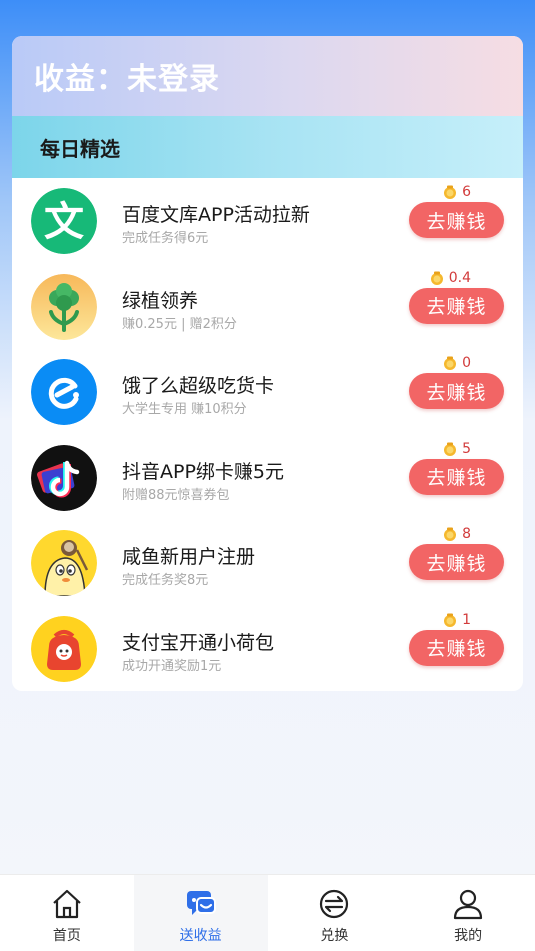 The width and height of the screenshot is (535, 951). I want to click on home-icon, so click(67, 904).